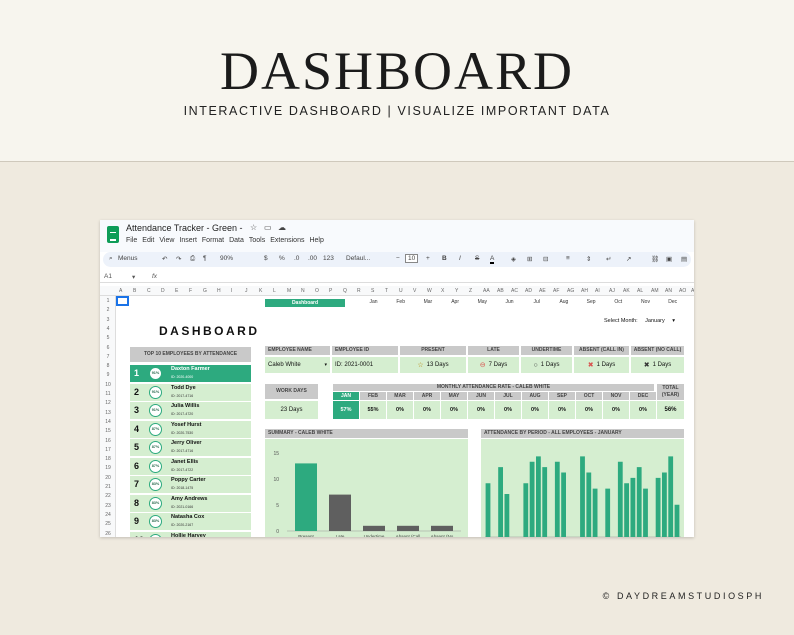 This screenshot has width=794, height=635. I want to click on row-header-8: 8, so click(108, 366).